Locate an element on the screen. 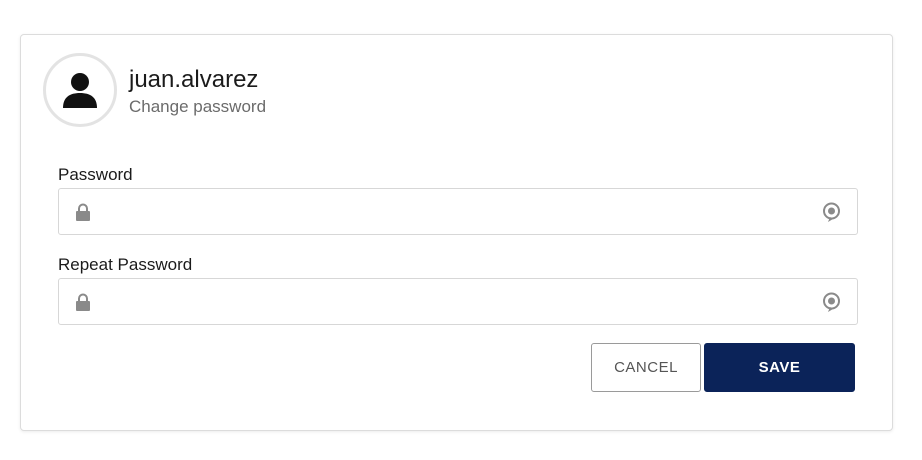  cancel-button: CANCEL is located at coordinates (646, 367).